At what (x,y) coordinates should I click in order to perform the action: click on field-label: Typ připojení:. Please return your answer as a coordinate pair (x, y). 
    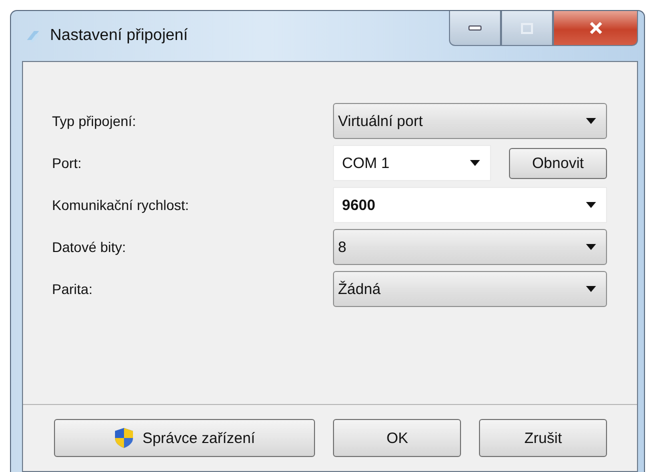
    Looking at the image, I should click on (95, 121).